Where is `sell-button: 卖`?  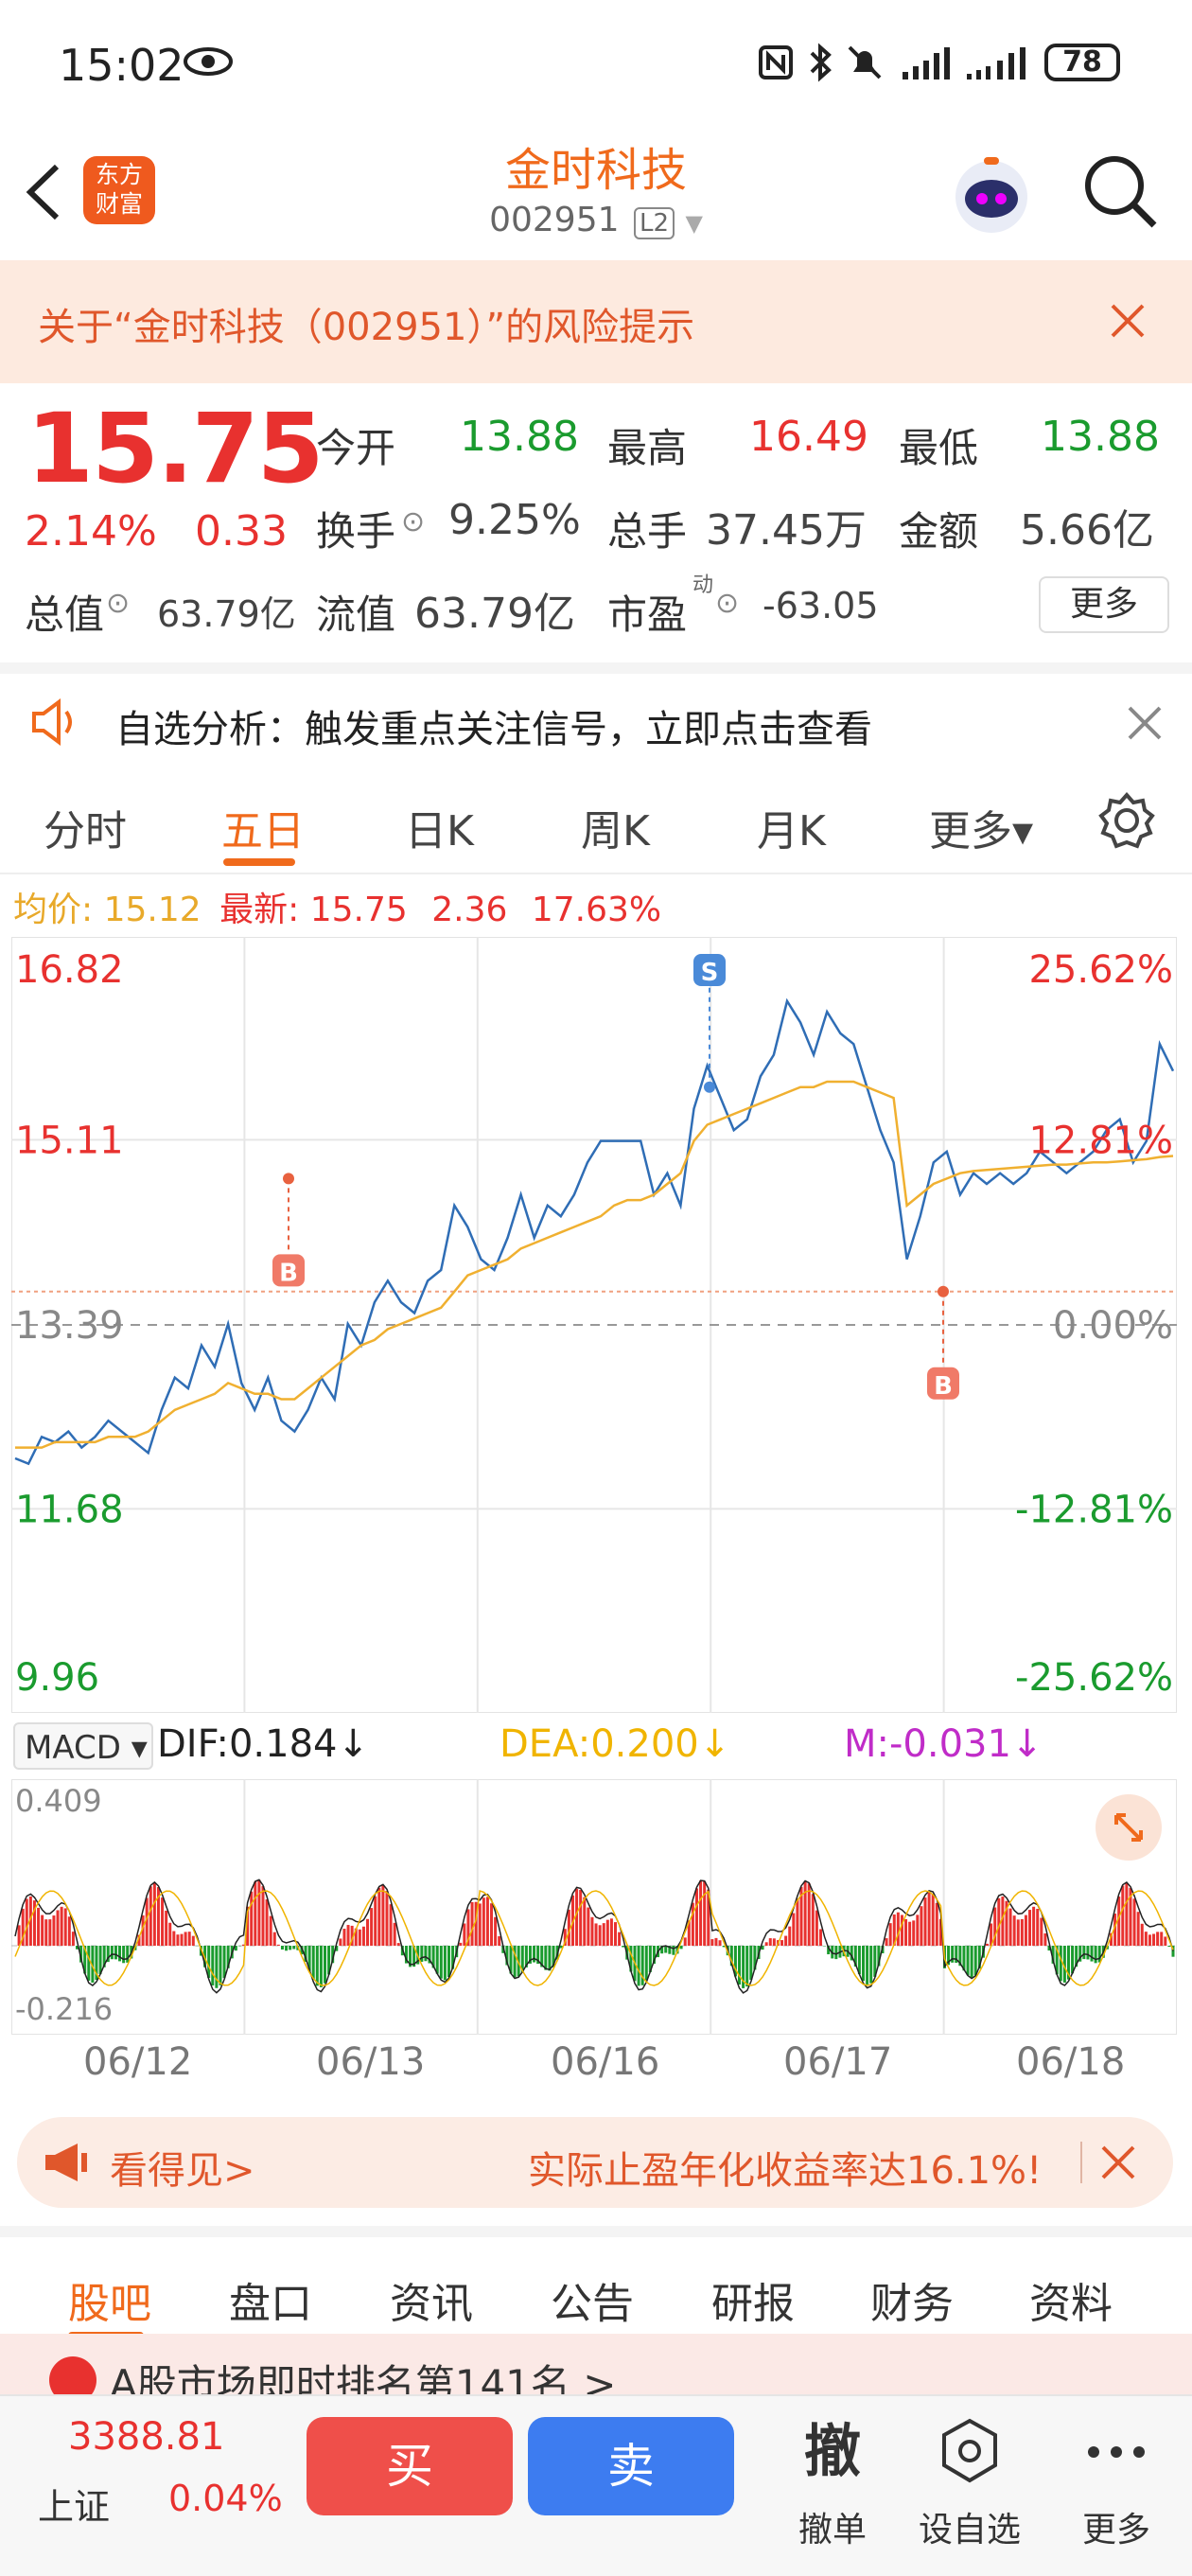
sell-button: 卖 is located at coordinates (631, 2466).